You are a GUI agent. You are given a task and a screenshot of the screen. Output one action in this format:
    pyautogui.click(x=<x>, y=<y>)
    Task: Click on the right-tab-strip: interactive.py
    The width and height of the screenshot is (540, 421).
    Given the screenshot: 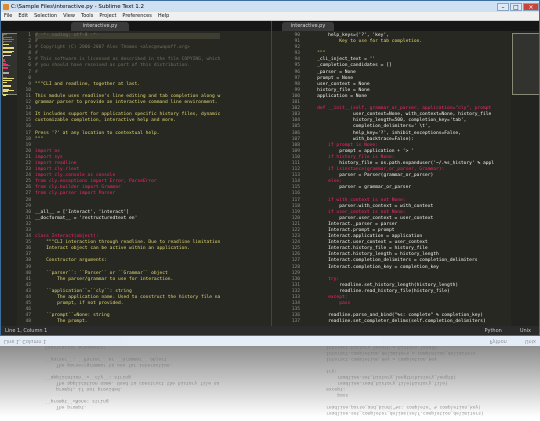 What is the action you would take?
    pyautogui.click(x=405, y=26)
    